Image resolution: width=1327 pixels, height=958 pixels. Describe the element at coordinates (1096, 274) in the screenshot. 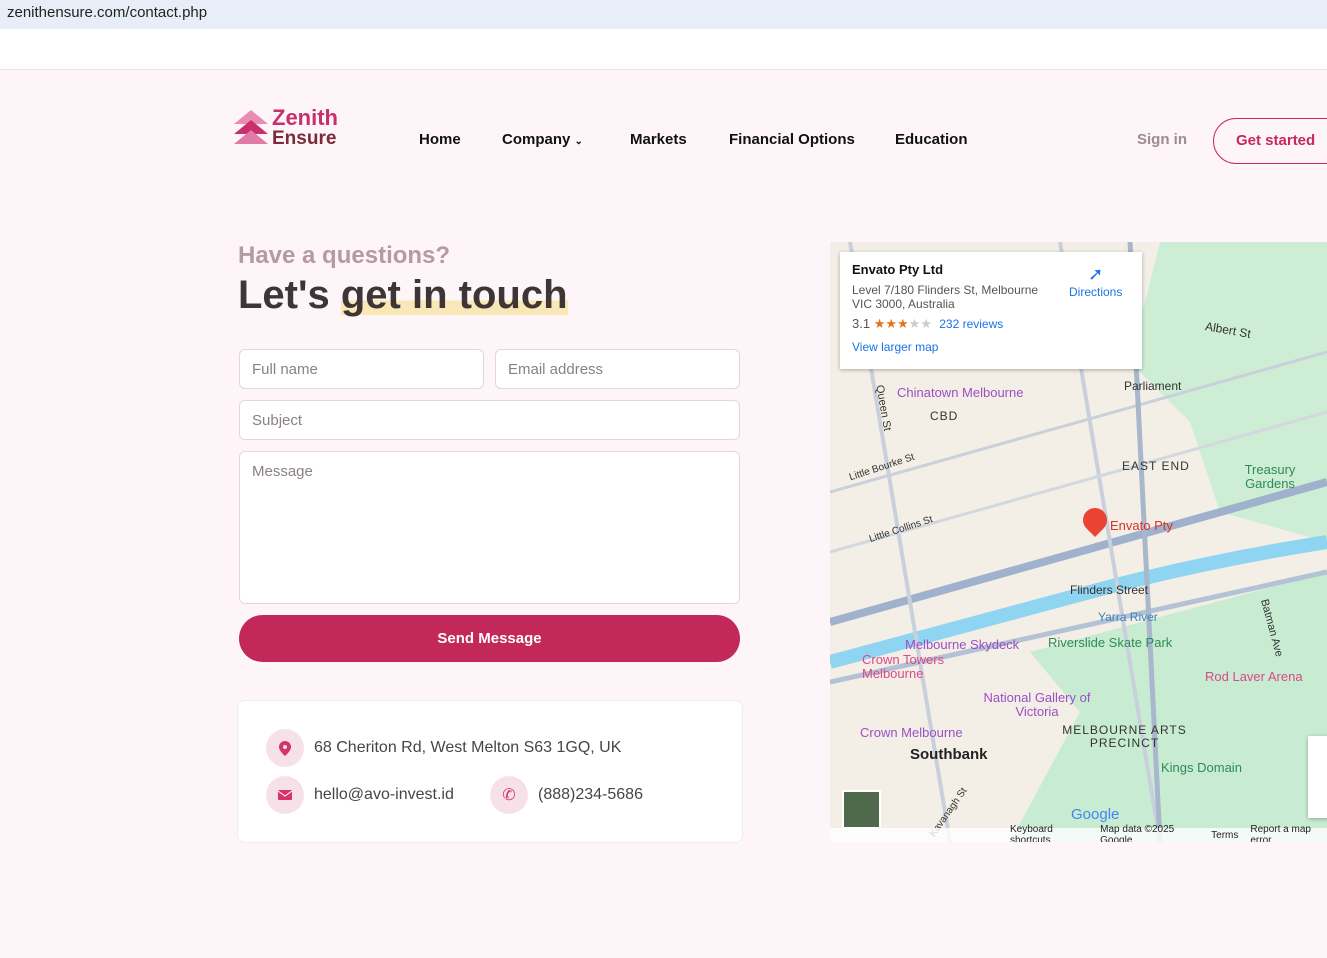

I see `directions-icon: ➚` at that location.